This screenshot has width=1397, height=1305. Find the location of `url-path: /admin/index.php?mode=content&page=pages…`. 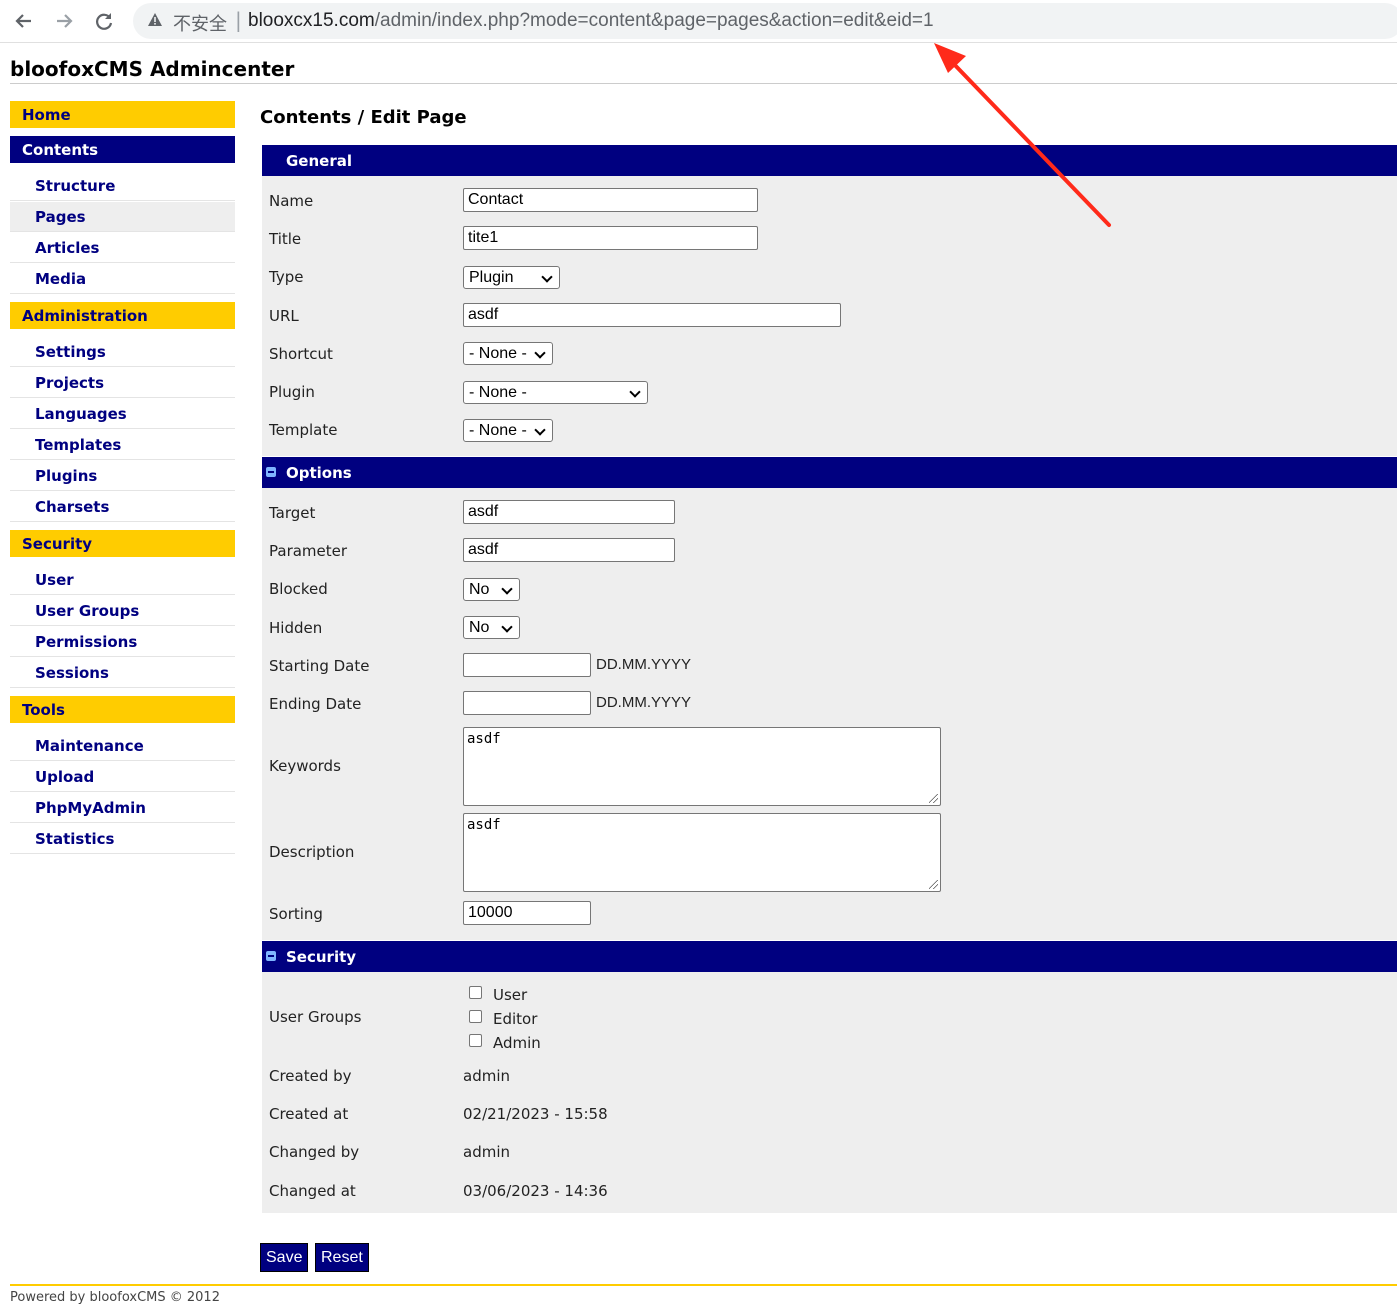

url-path: /admin/index.php?mode=content&page=pages… is located at coordinates (654, 20).